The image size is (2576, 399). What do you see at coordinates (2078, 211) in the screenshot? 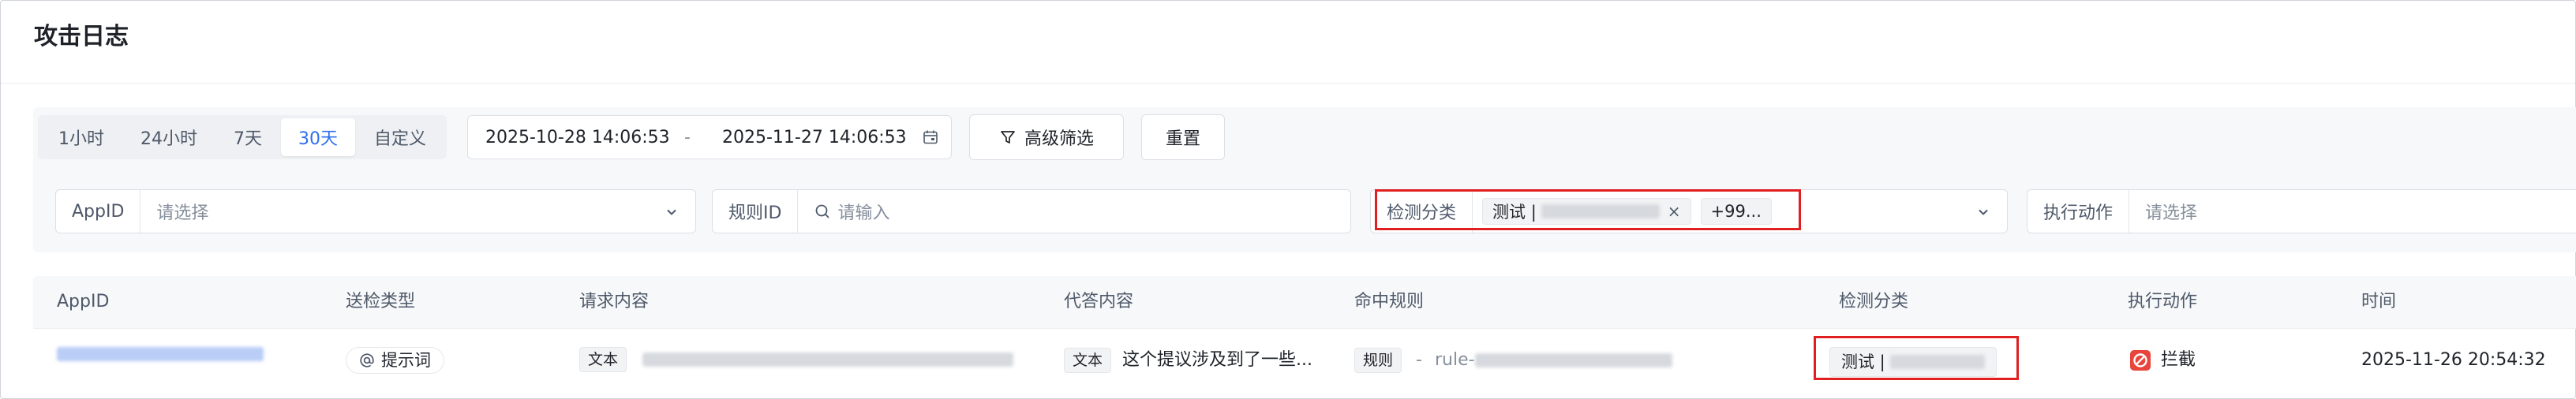
I see `action-filter-label: 执行动作` at bounding box center [2078, 211].